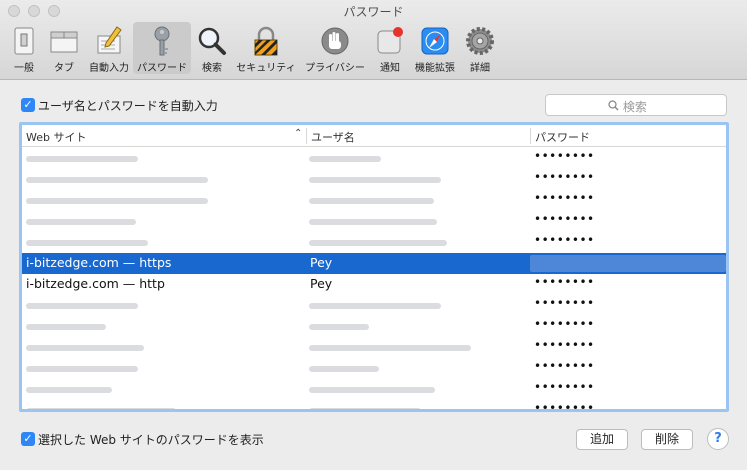 Image resolution: width=747 pixels, height=470 pixels. Describe the element at coordinates (667, 439) in the screenshot. I see `remove-button: 削除` at that location.